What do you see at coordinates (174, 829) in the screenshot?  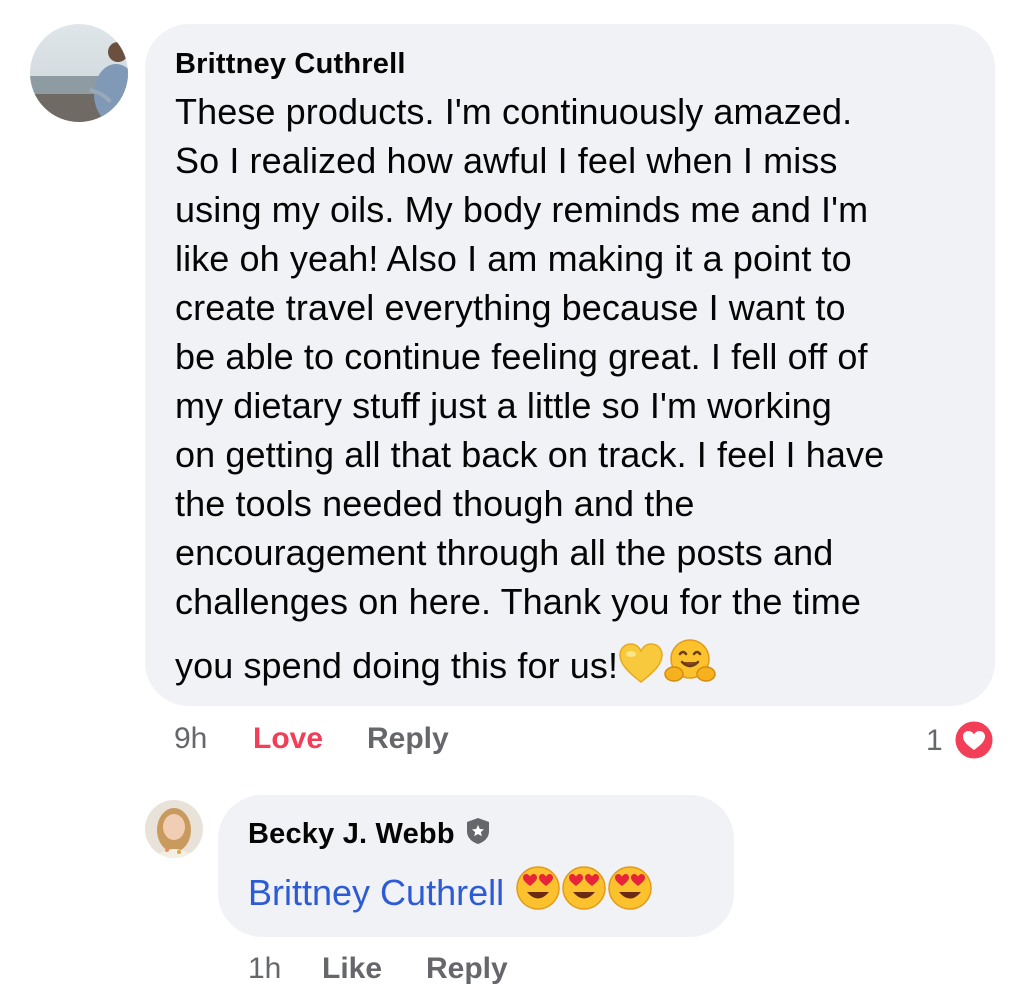 I see `reply-avatar` at bounding box center [174, 829].